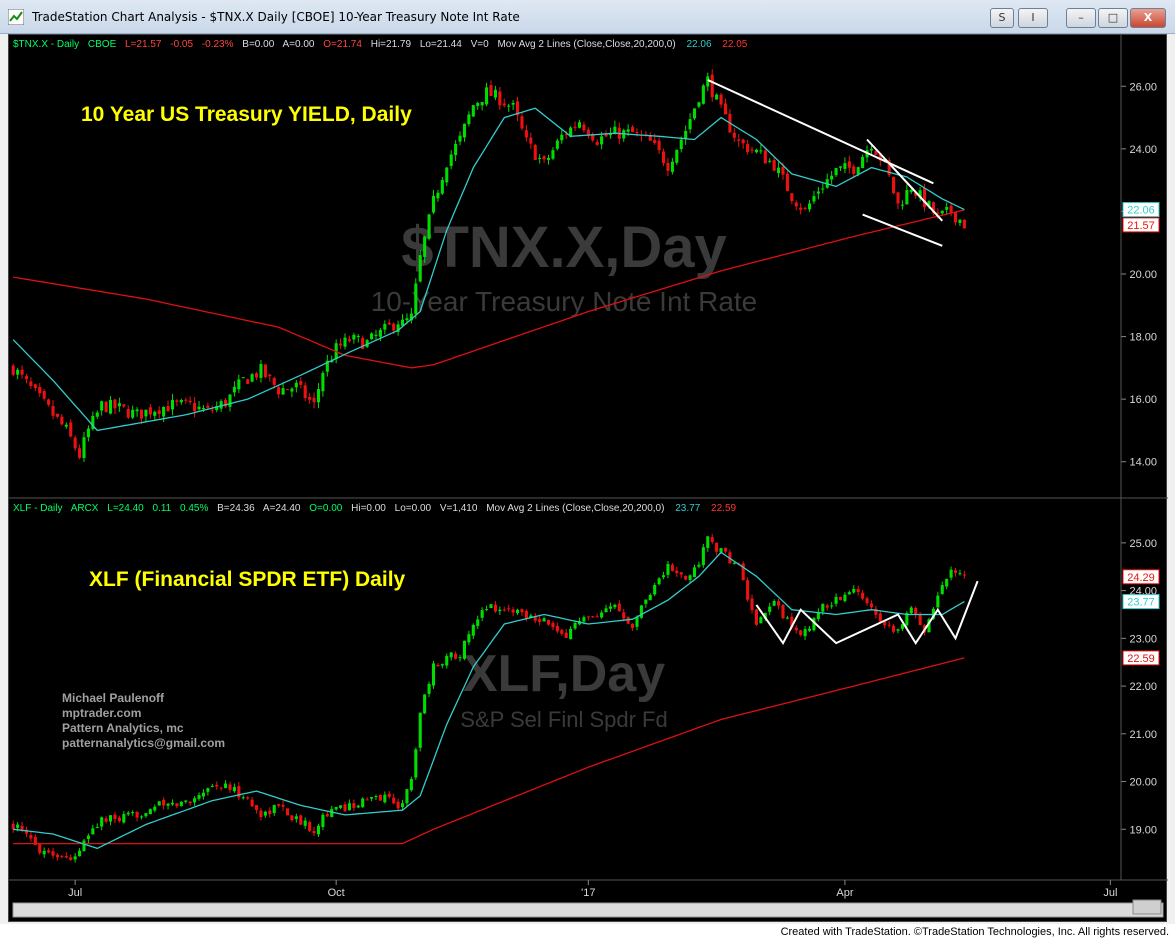 This screenshot has height=940, width=1175. What do you see at coordinates (1033, 18) in the screenshot?
I see `i-menu-button: I` at bounding box center [1033, 18].